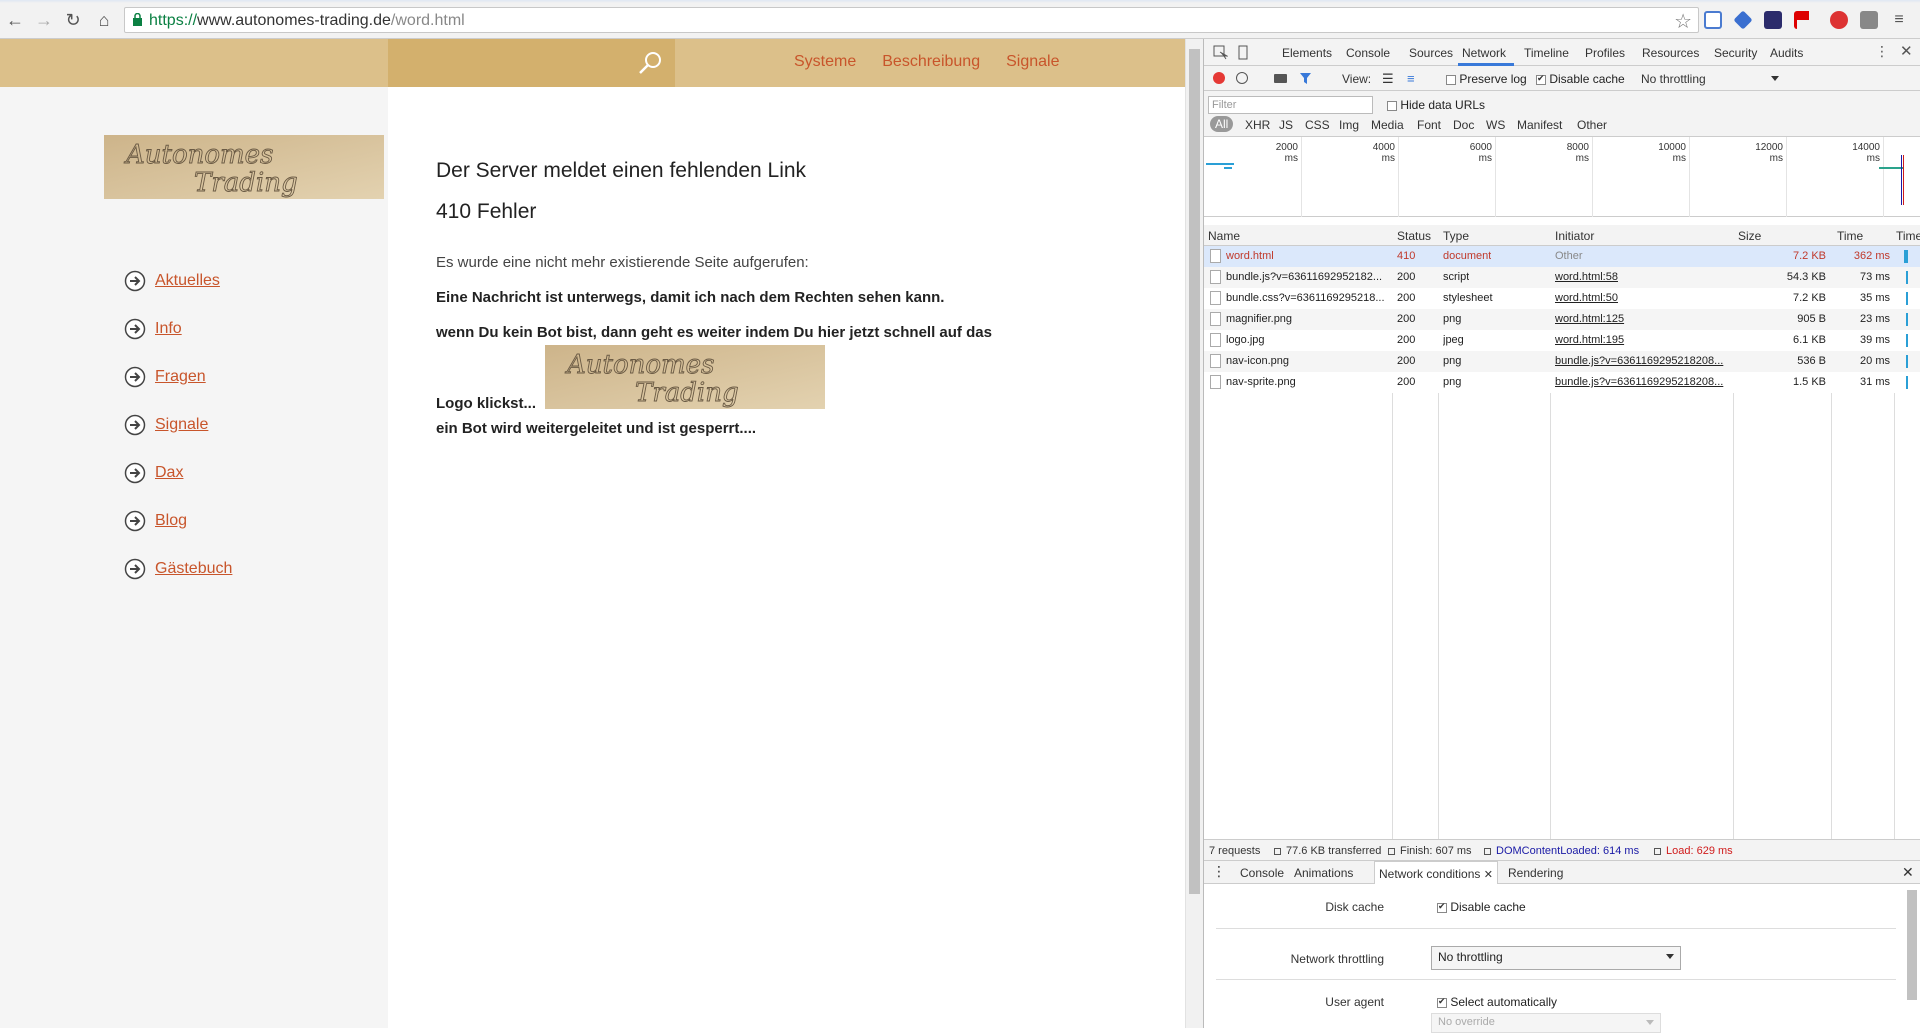 This screenshot has width=1920, height=1033. Describe the element at coordinates (1592, 125) in the screenshot. I see `filter-type-other: Other` at that location.